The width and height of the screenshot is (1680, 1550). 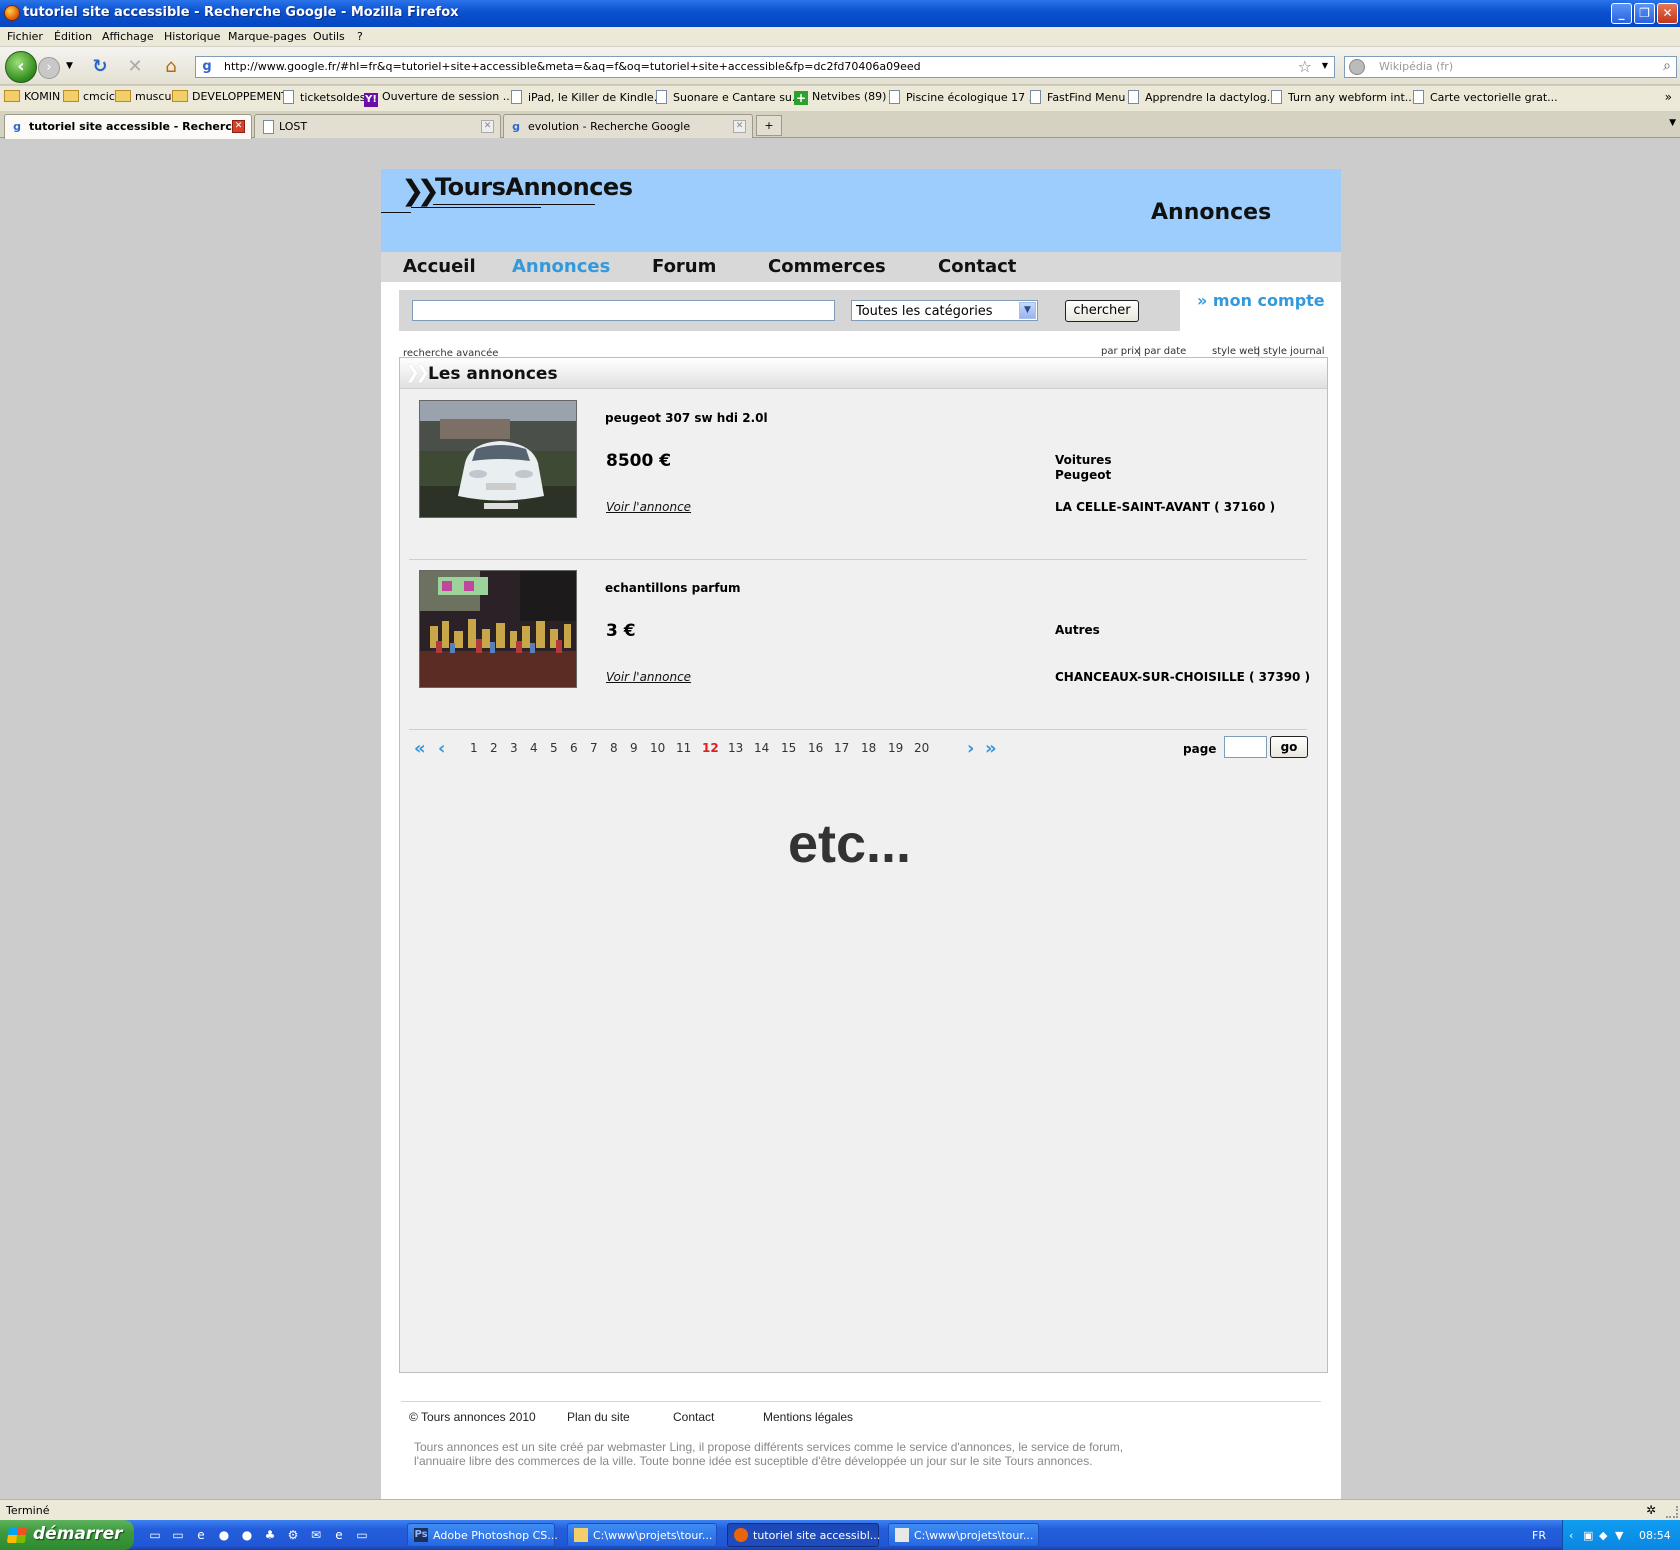 I want to click on footer-legal-link: Mentions légales, so click(x=808, y=1417).